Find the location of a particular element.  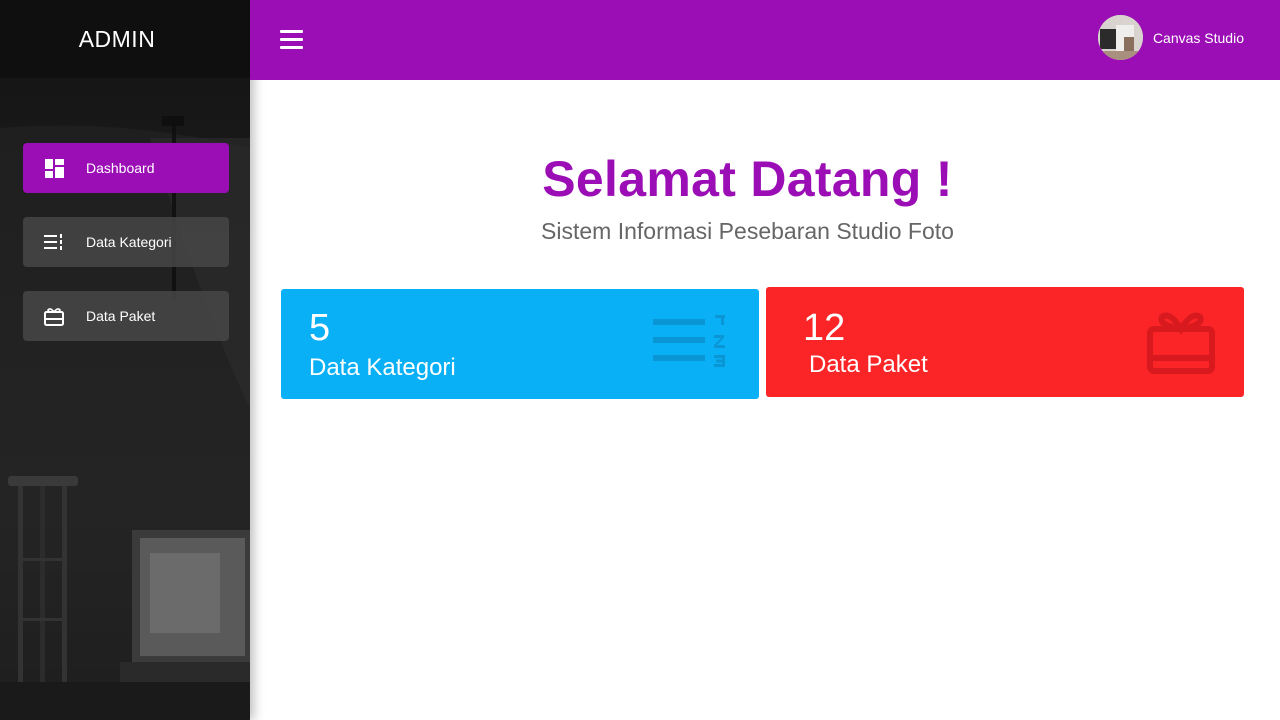

sidebar-item-data-kategori: Data Kategori is located at coordinates (126, 242).